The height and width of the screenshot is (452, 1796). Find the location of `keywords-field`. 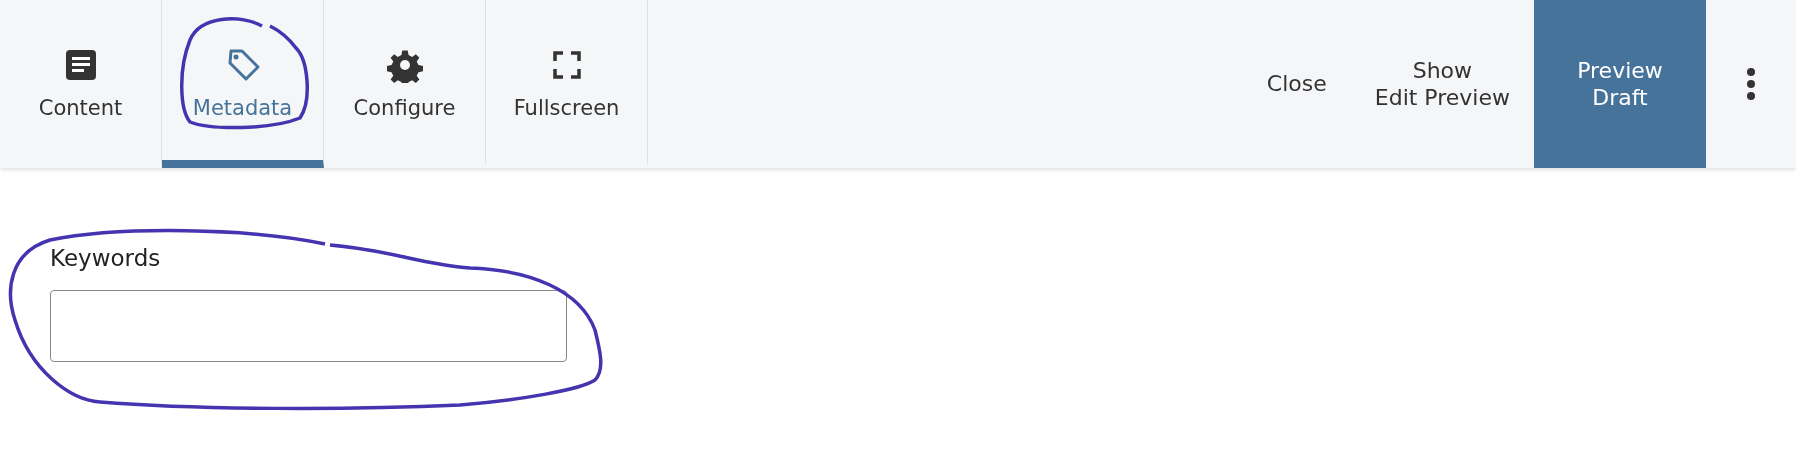

keywords-field is located at coordinates (308, 325).